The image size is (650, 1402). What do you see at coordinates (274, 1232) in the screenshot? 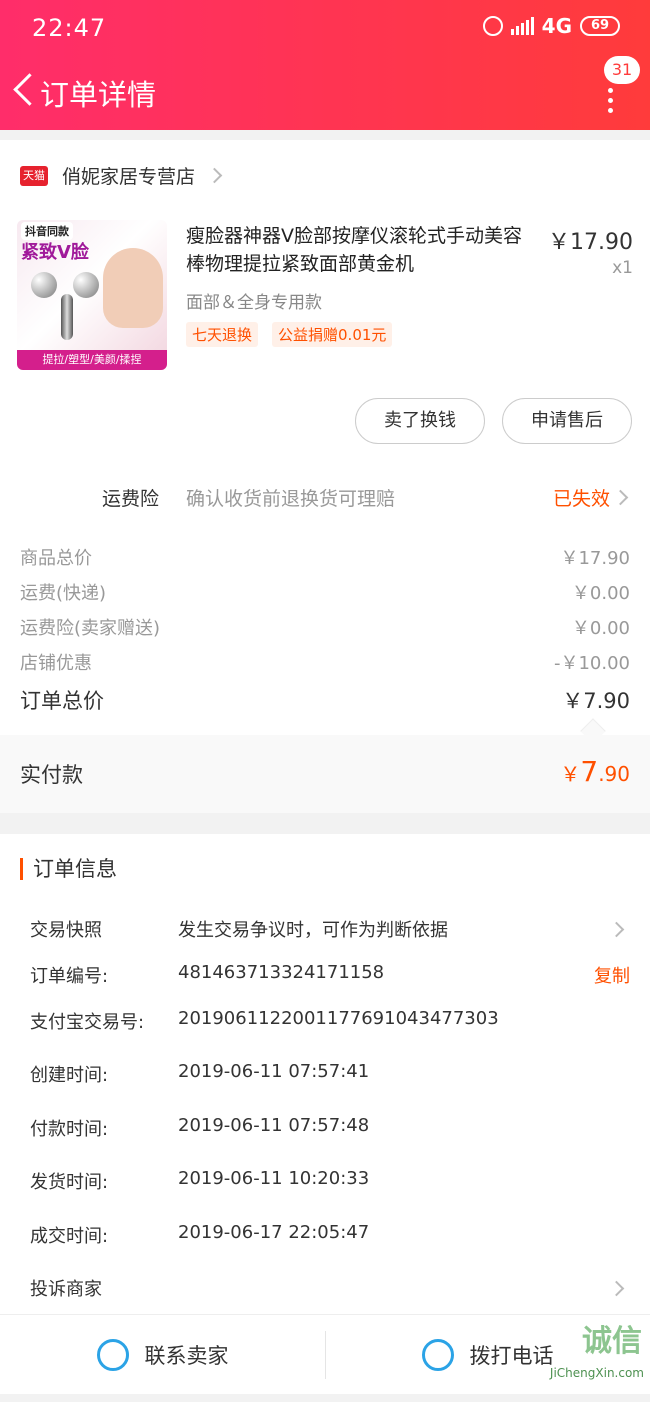
I see `info-value: 2019-06-17 22:05:47` at bounding box center [274, 1232].